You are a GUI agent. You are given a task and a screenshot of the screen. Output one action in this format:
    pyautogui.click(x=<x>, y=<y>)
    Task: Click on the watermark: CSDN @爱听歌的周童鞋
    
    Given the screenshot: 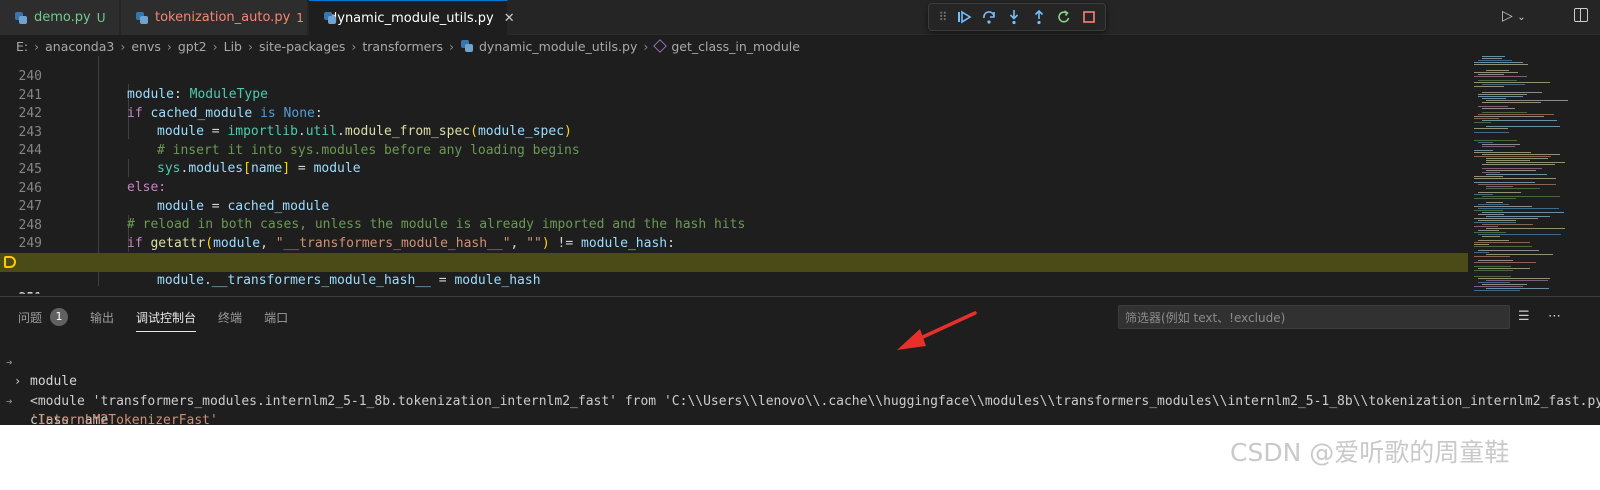 What is the action you would take?
    pyautogui.click(x=1370, y=452)
    